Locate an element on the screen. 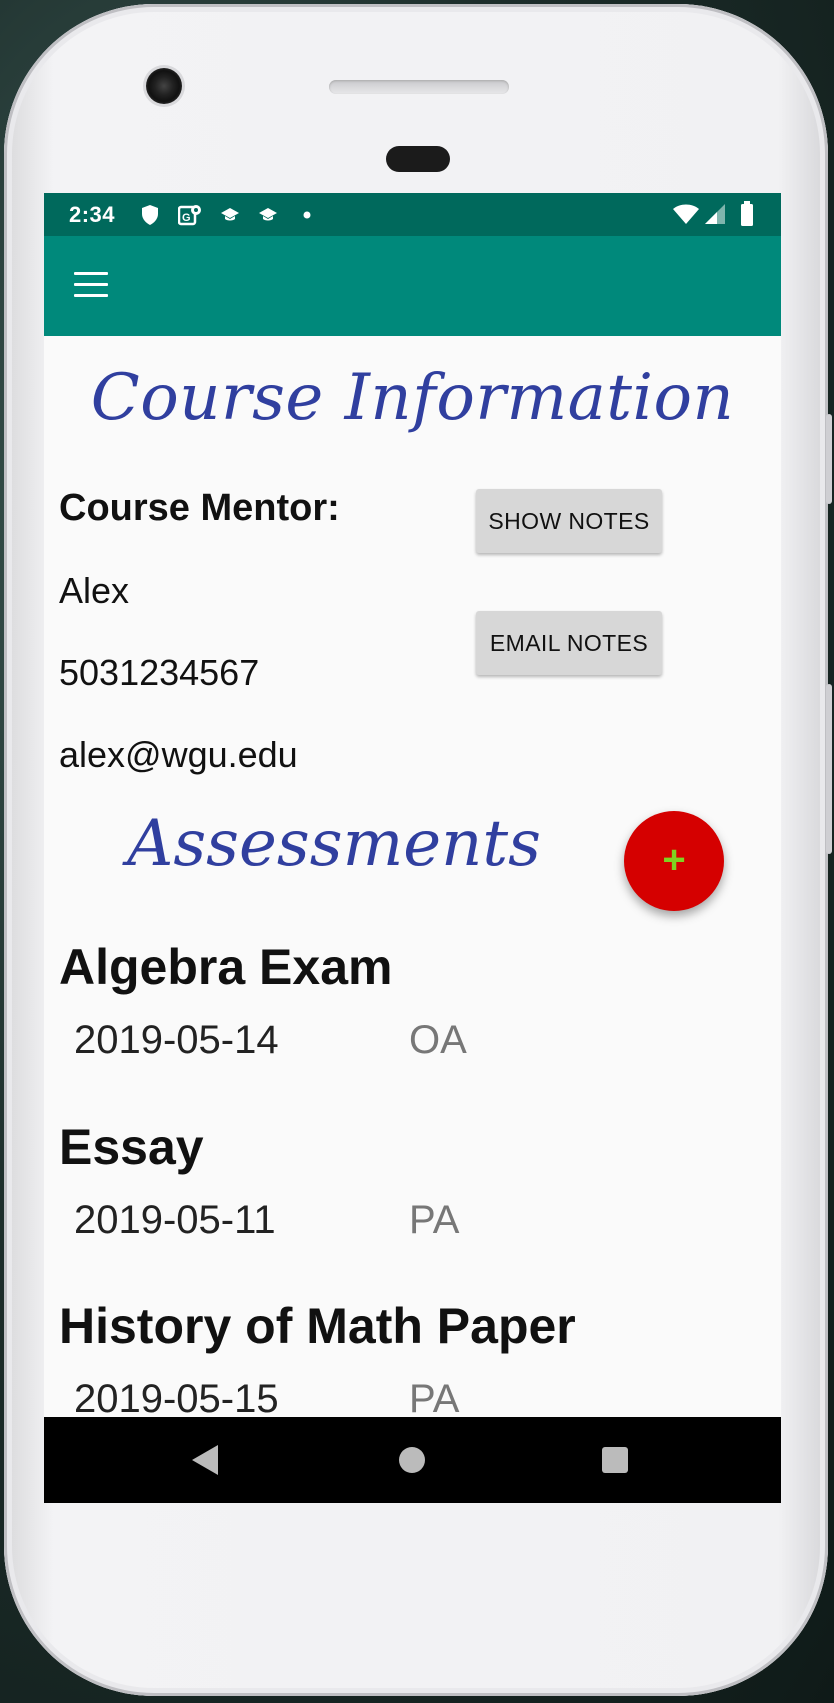 This screenshot has height=1703, width=834. assessments-heading: Assessments is located at coordinates (334, 844).